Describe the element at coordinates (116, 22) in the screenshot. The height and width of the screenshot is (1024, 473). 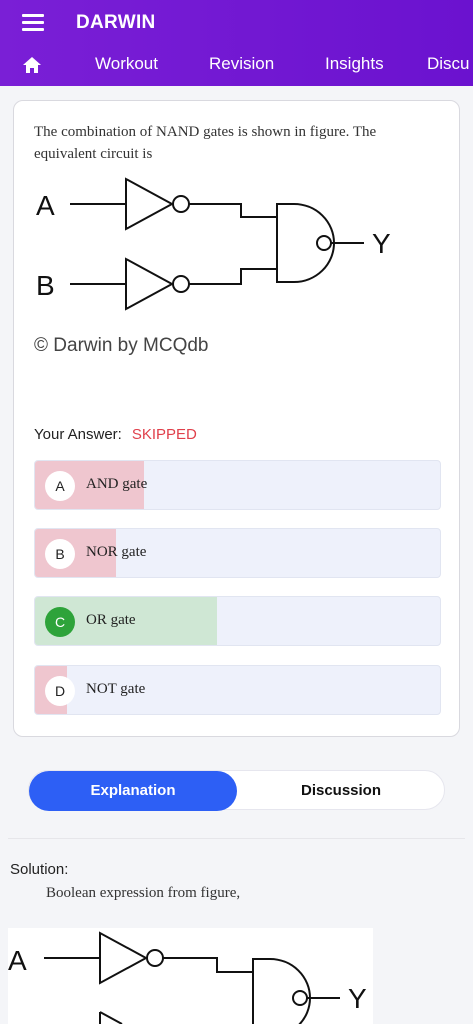
I see `app-title: DARWIN` at that location.